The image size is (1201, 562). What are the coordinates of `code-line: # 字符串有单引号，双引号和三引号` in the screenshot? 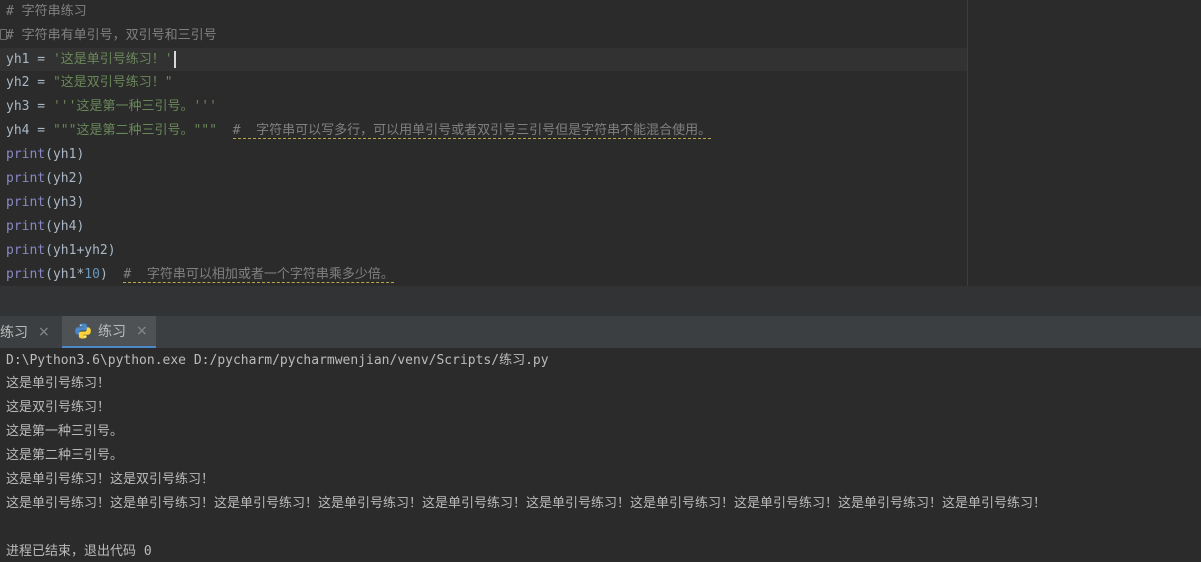 It's located at (111, 35).